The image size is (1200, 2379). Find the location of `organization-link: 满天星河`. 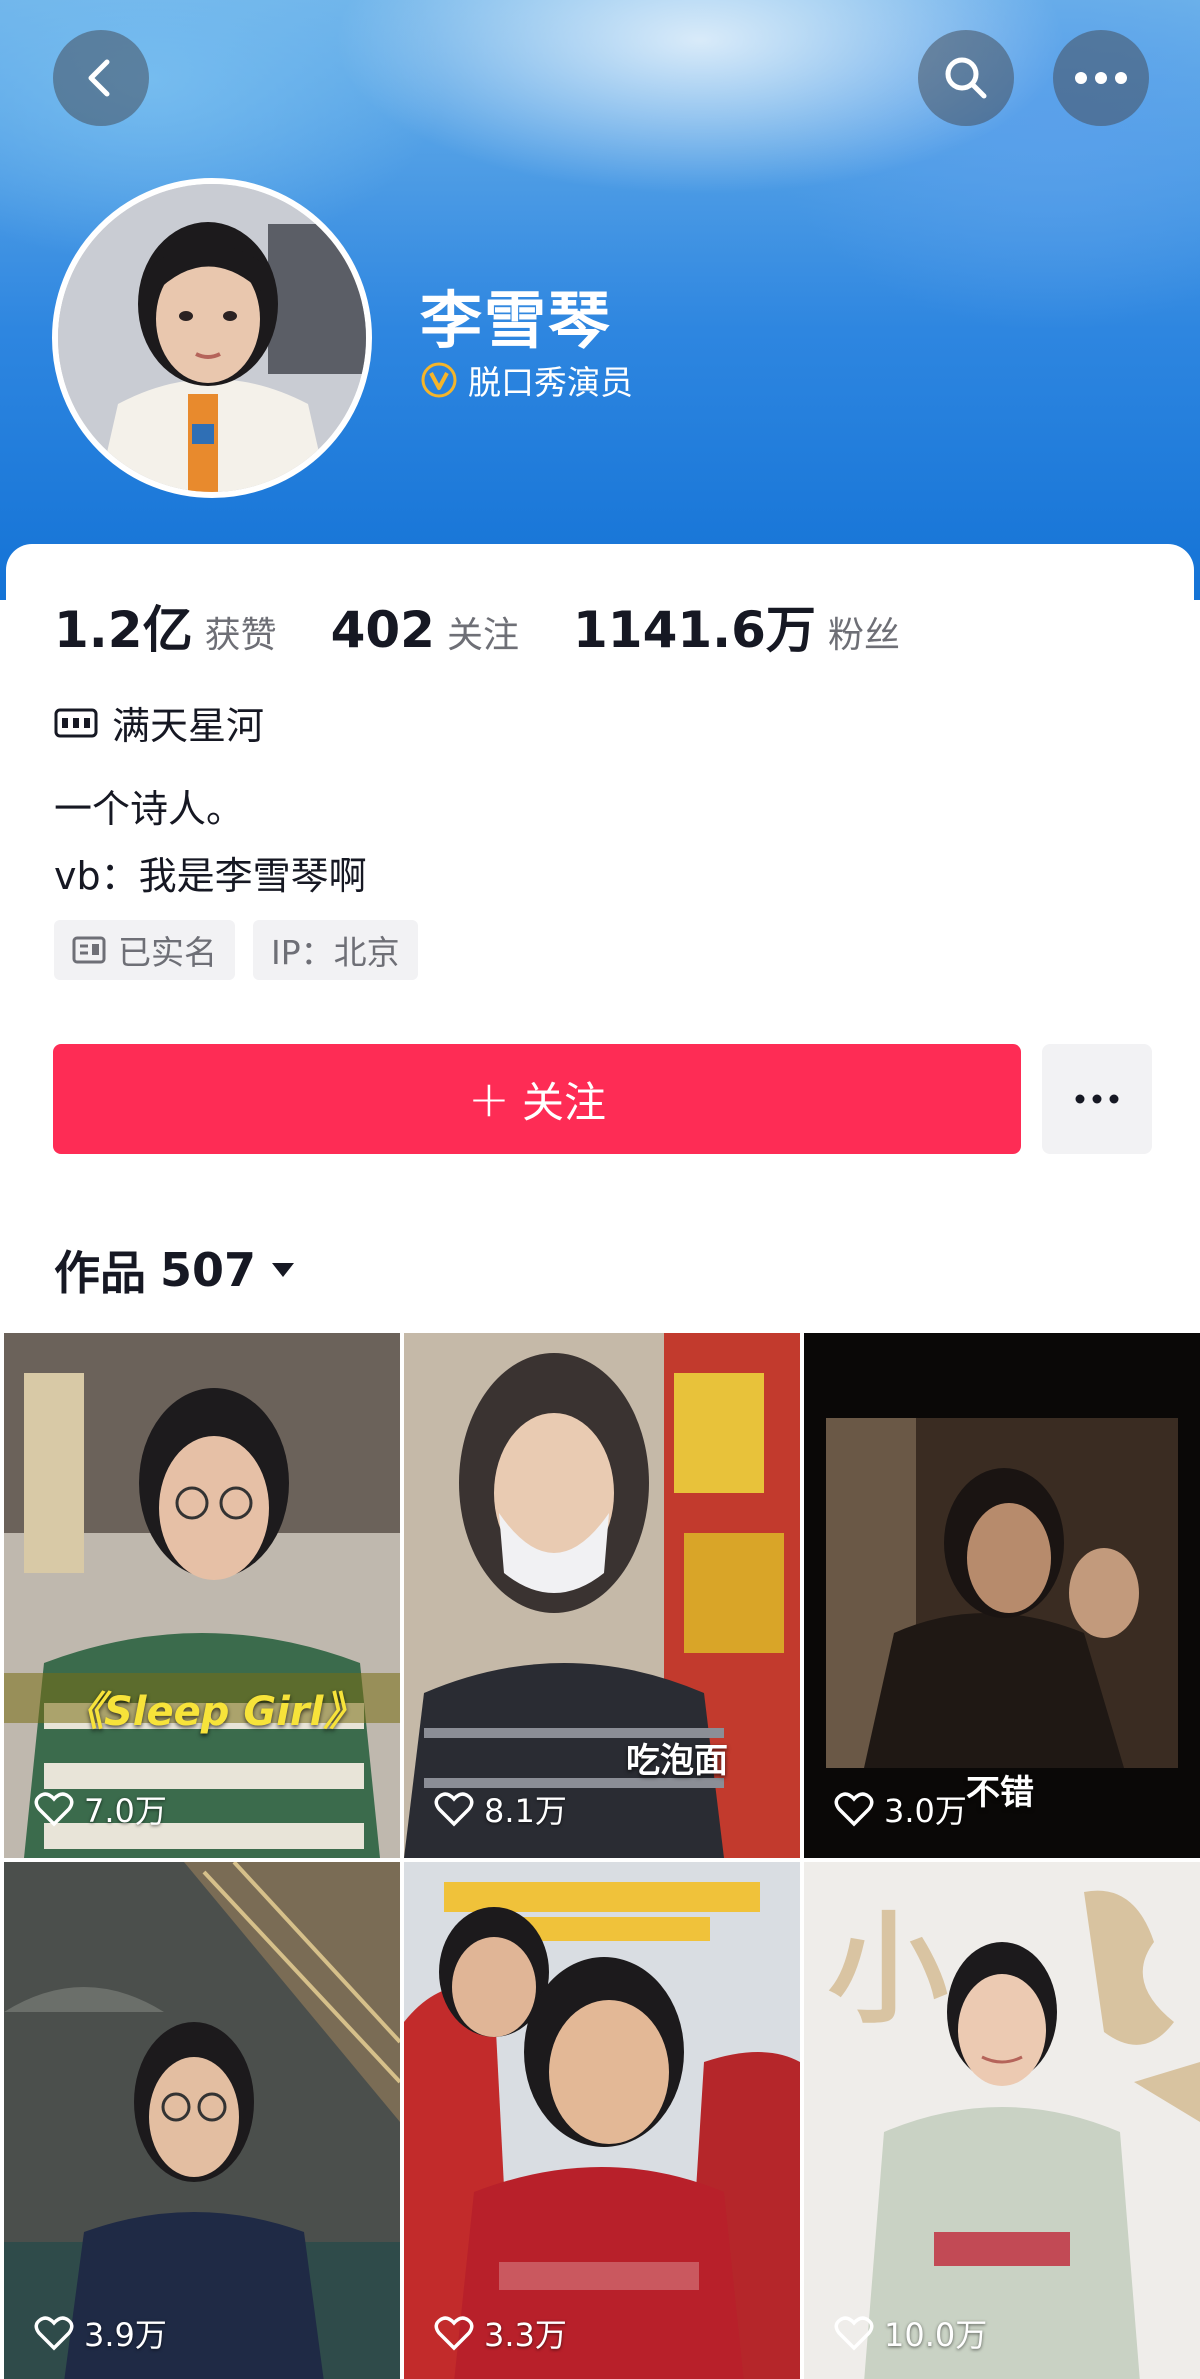

organization-link: 满天星河 is located at coordinates (159, 722).